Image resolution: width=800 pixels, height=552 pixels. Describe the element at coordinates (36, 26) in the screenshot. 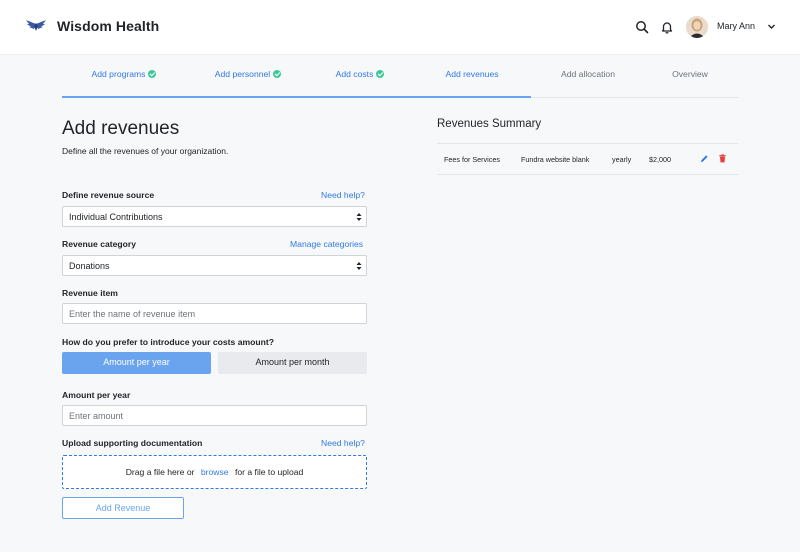

I see `wings-logo-icon` at that location.